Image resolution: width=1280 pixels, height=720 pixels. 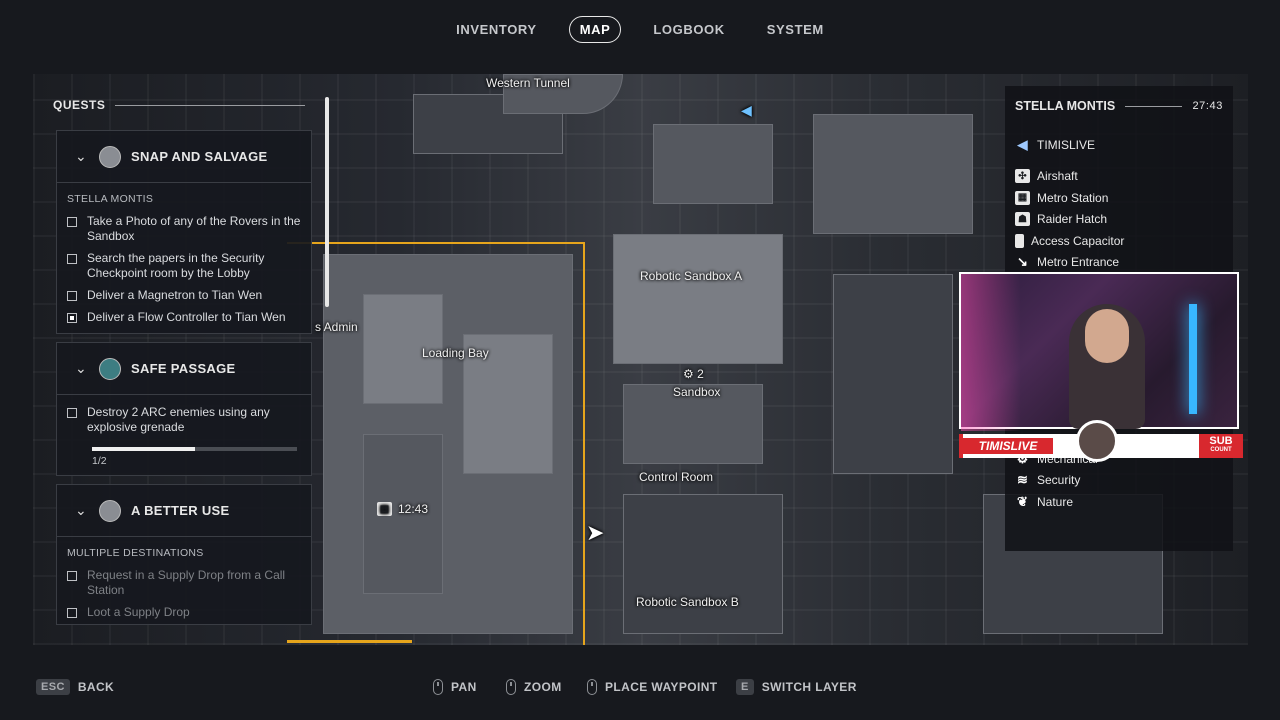 What do you see at coordinates (199, 156) in the screenshot?
I see `quest-title: SNAP AND SALVAGE` at bounding box center [199, 156].